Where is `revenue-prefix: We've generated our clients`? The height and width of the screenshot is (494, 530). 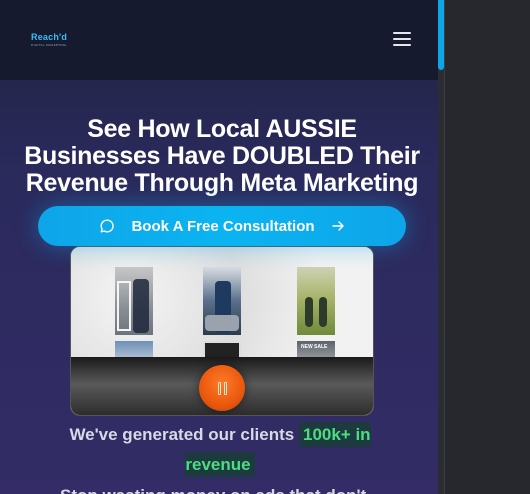 revenue-prefix: We've generated our clients is located at coordinates (182, 434).